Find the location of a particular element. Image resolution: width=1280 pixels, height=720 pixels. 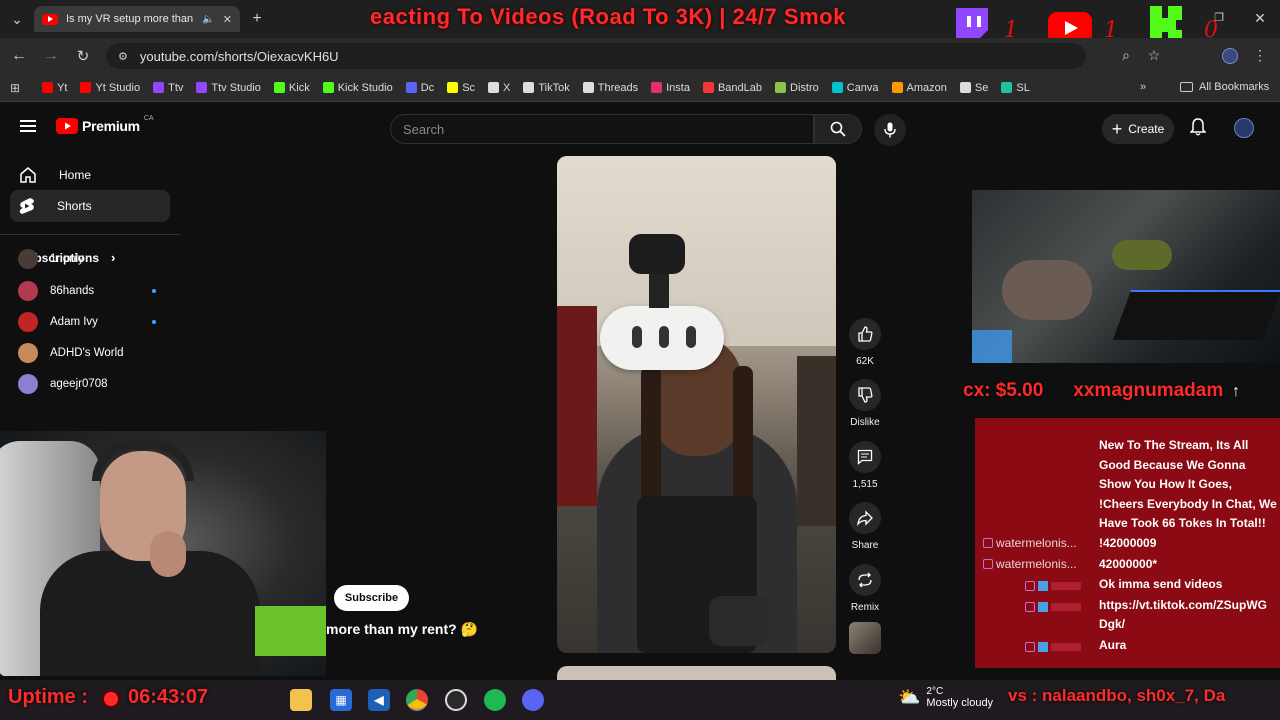

subscription-item: ADHD's World is located at coordinates (93, 353).